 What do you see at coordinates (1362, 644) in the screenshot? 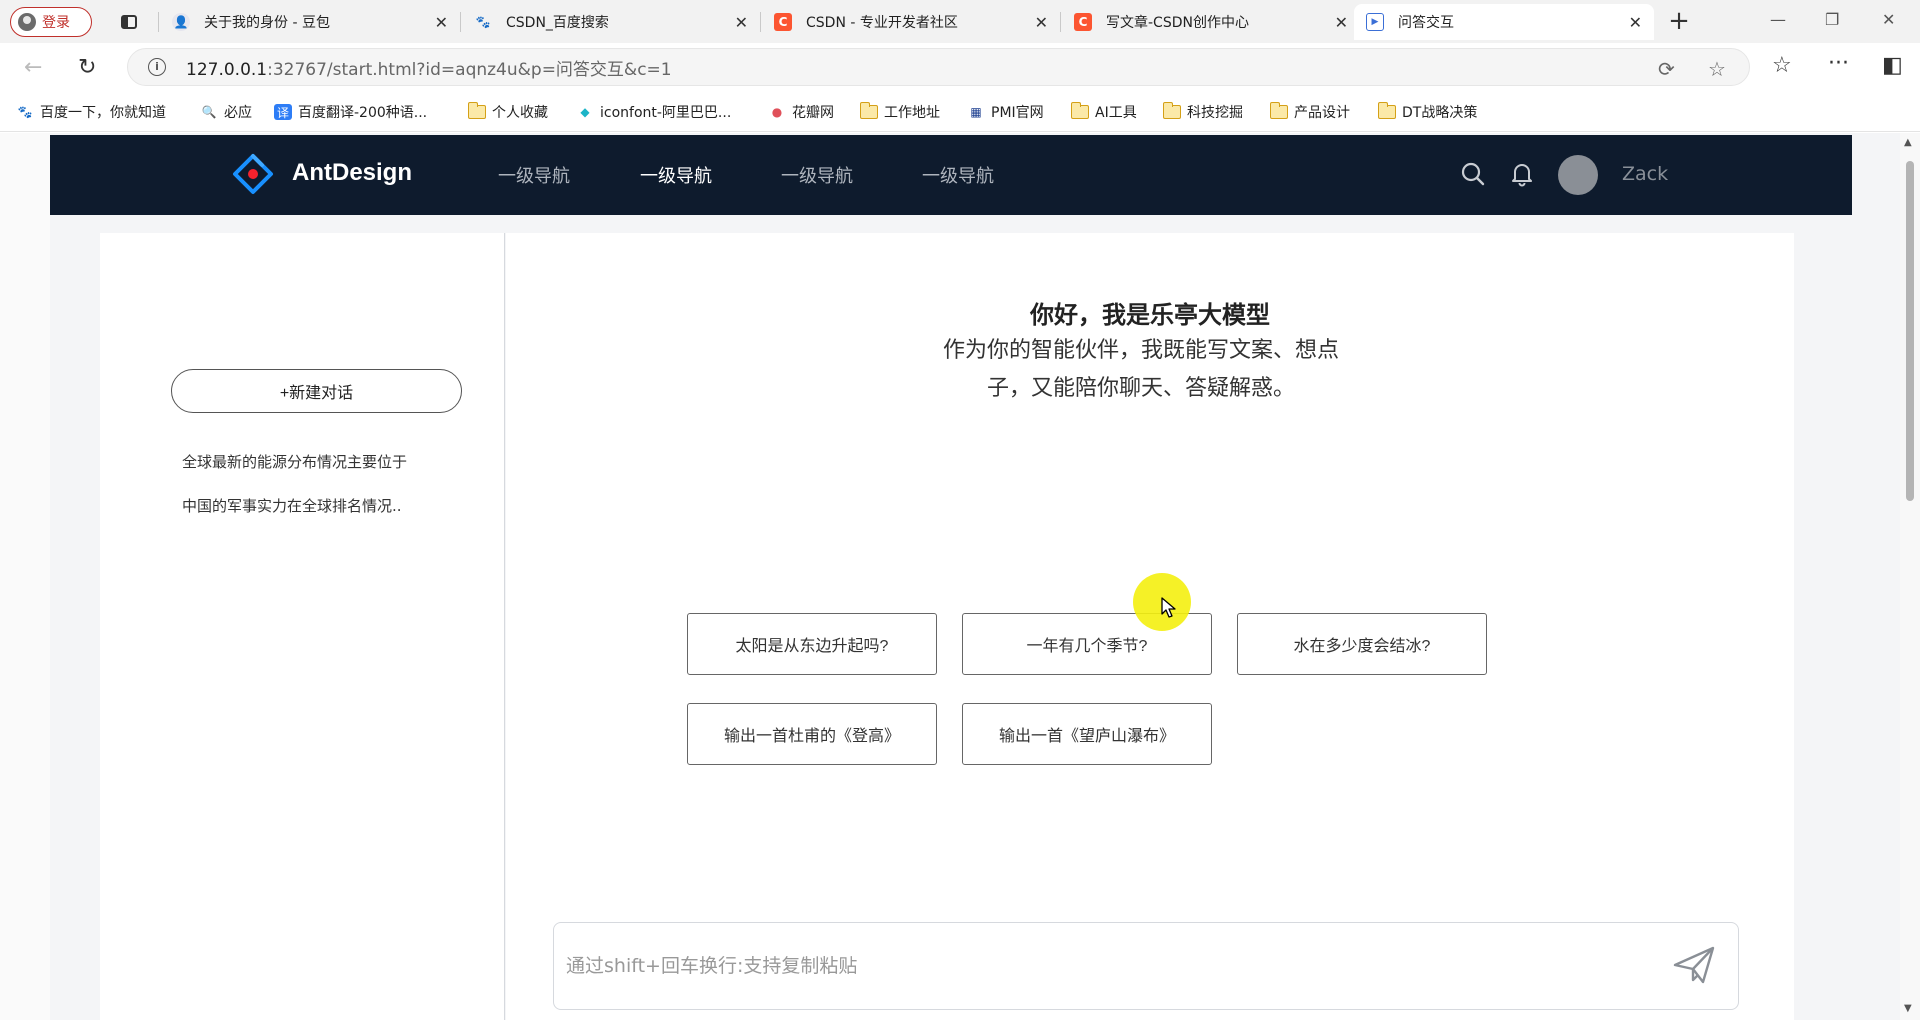
I see `suggested-question-button: 水在多少度会结冰?` at bounding box center [1362, 644].